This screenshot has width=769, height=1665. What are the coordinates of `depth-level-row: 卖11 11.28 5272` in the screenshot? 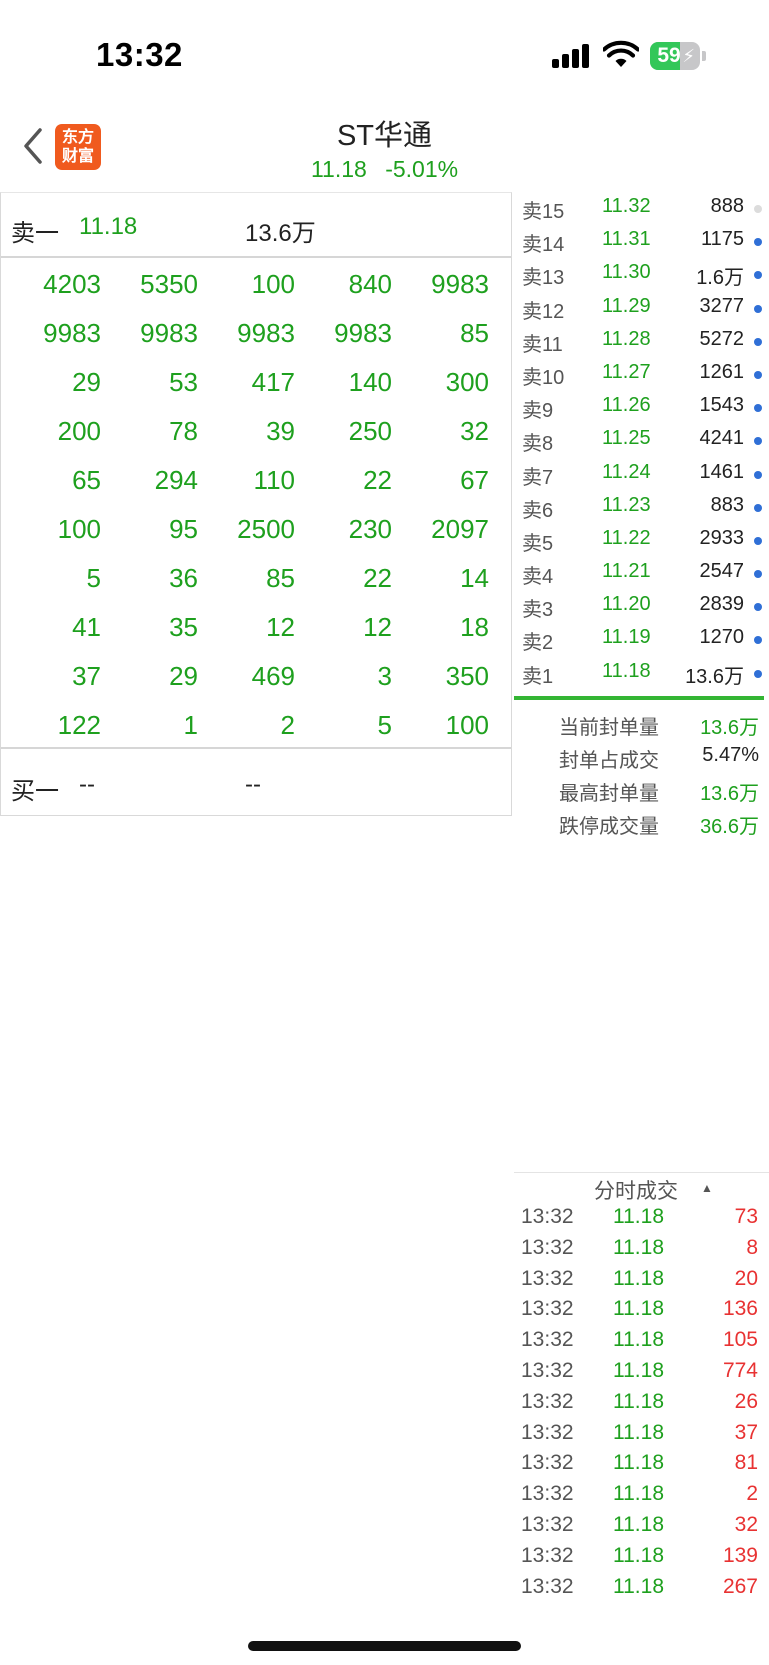 It's located at (641, 339).